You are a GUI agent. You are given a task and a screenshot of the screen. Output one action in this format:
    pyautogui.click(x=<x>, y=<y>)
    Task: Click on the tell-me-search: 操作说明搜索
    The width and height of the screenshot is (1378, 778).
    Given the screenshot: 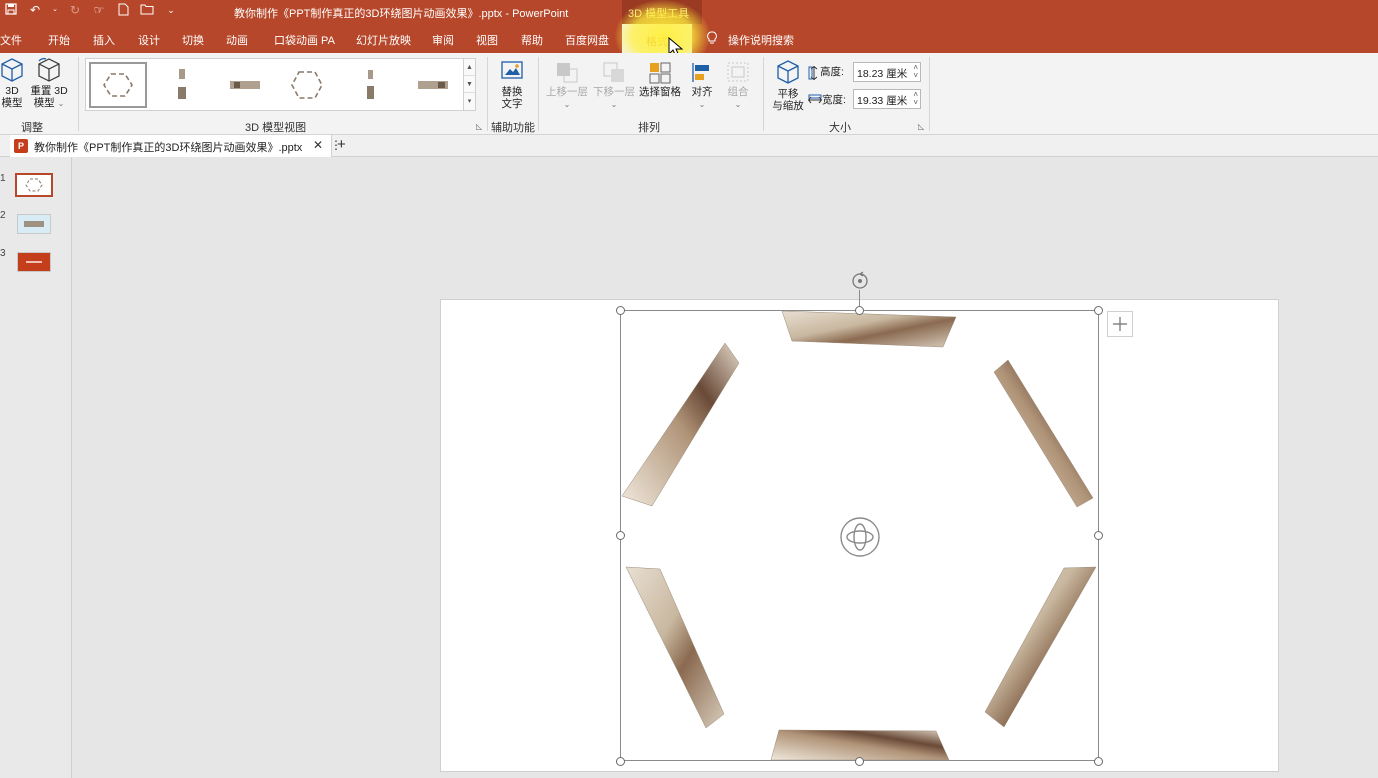 What is the action you would take?
    pyautogui.click(x=761, y=40)
    